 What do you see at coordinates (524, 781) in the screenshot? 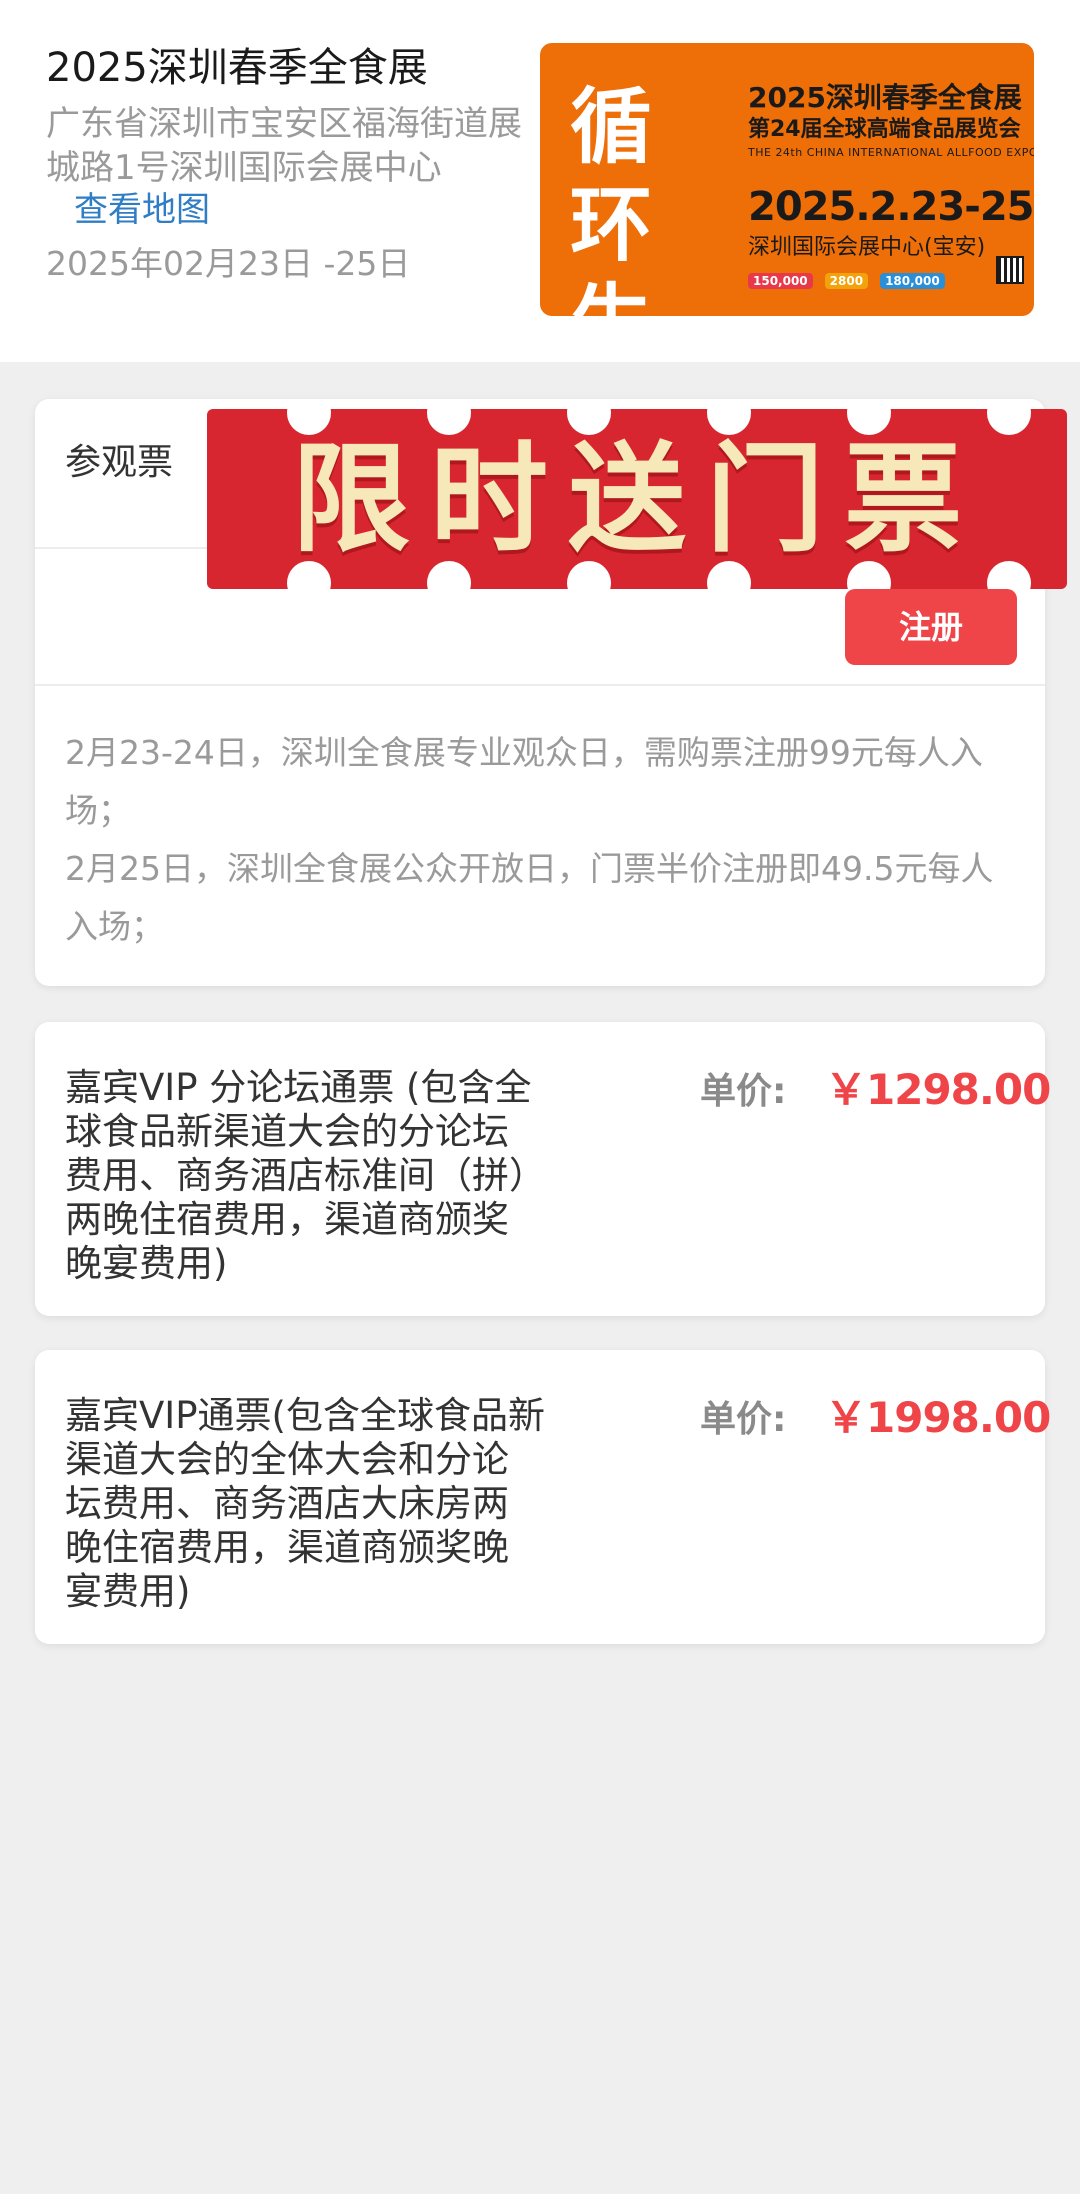
I see `ticket-note-line: 2月23-24日，深圳全食展专业观众日，需购票注册99元每人入场；` at bounding box center [524, 781].